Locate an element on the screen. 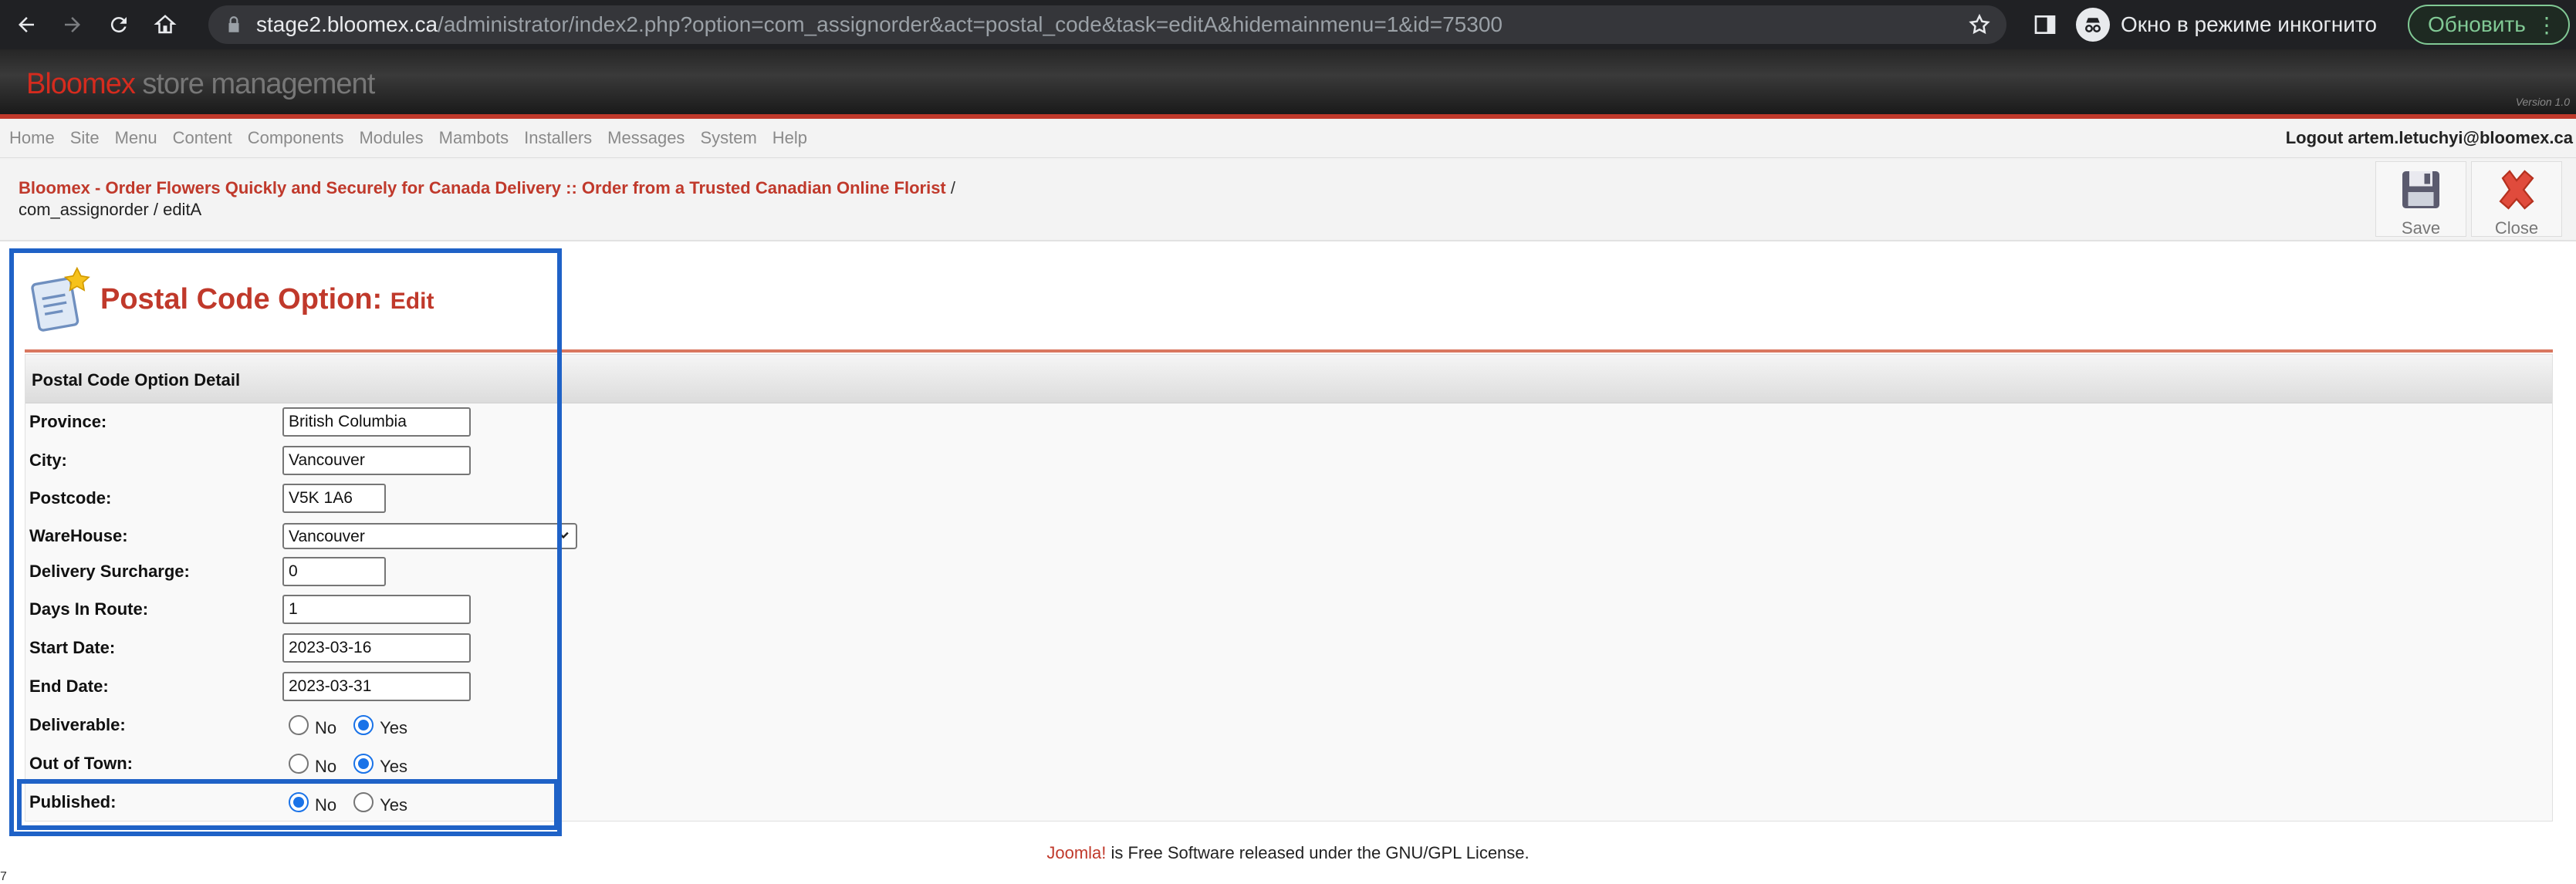  menu-mambots: Mambots is located at coordinates (474, 138).